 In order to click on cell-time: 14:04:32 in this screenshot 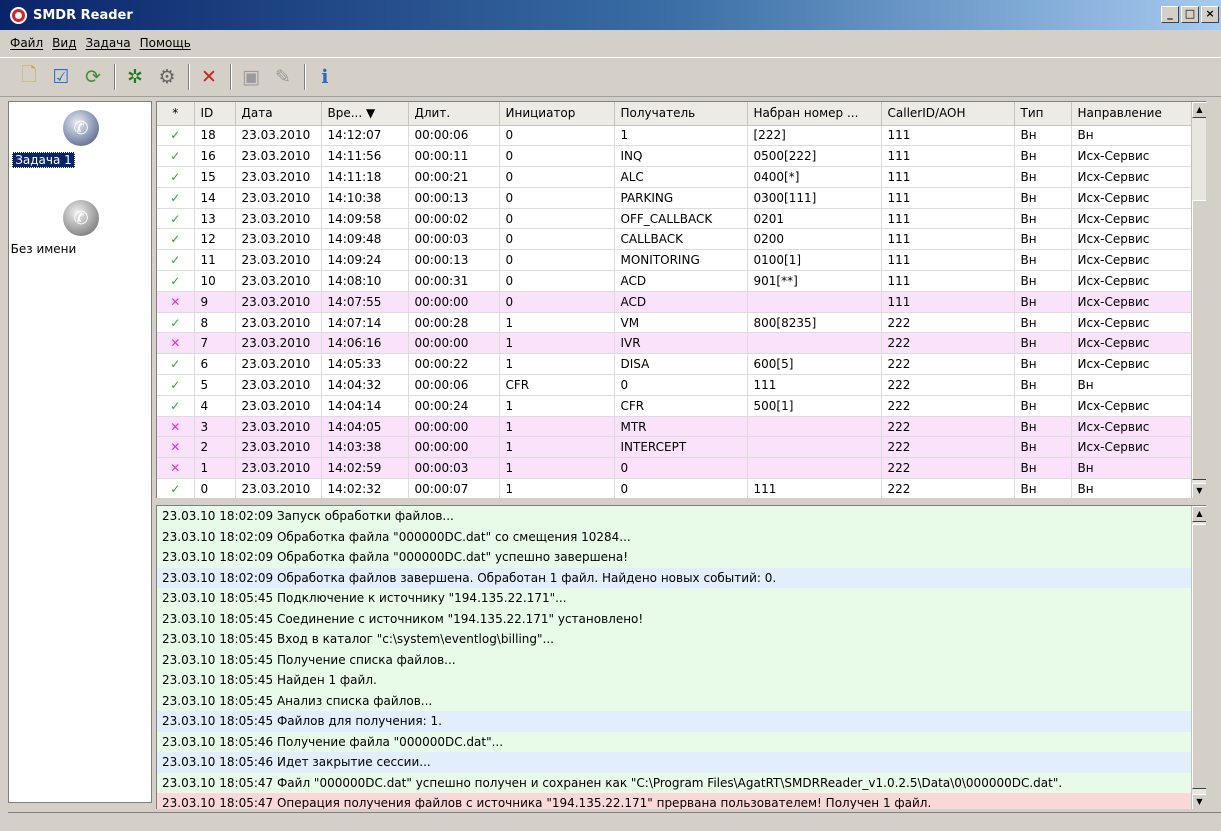, I will do `click(365, 385)`.